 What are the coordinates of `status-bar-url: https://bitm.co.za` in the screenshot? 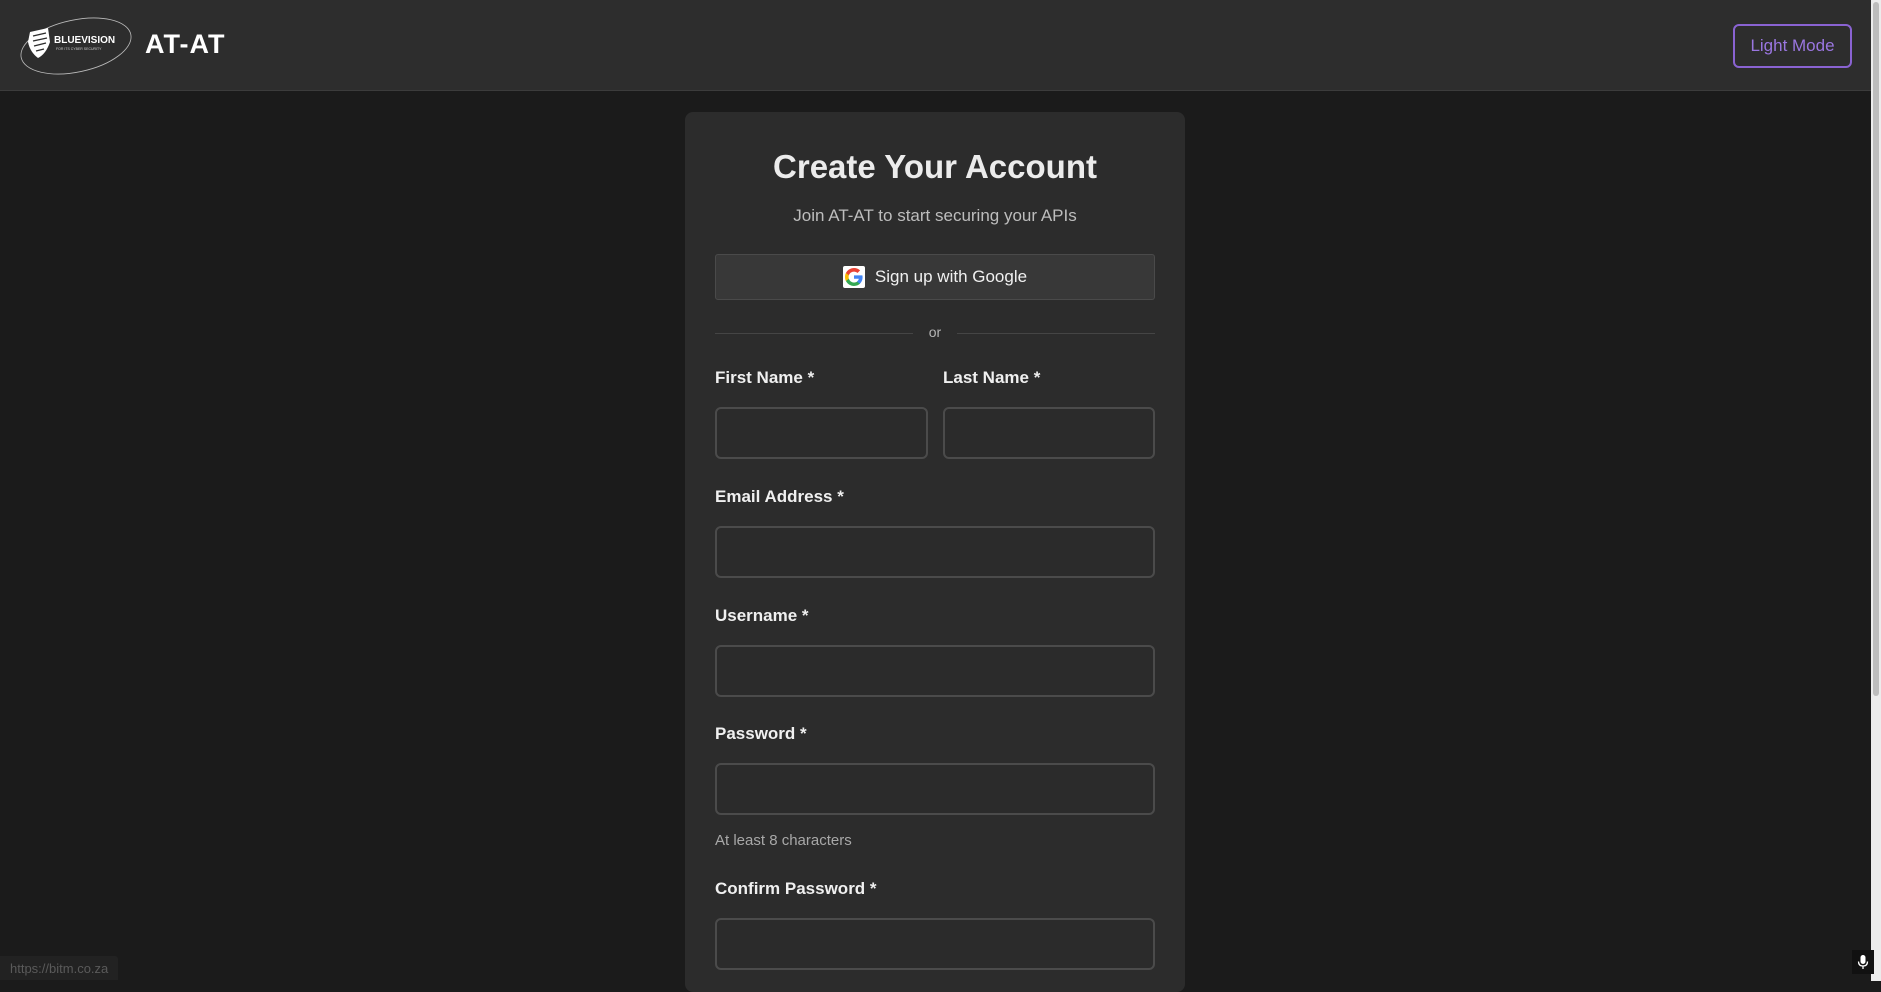 It's located at (59, 968).